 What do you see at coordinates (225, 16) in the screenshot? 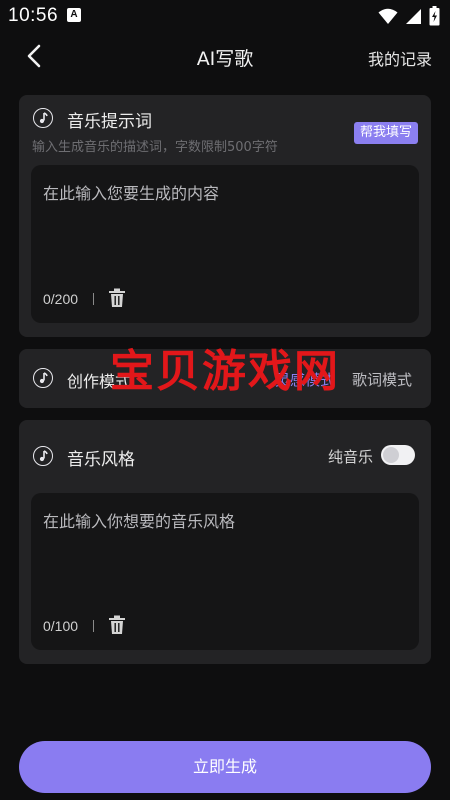
I see `status-bar: 10:56 A` at bounding box center [225, 16].